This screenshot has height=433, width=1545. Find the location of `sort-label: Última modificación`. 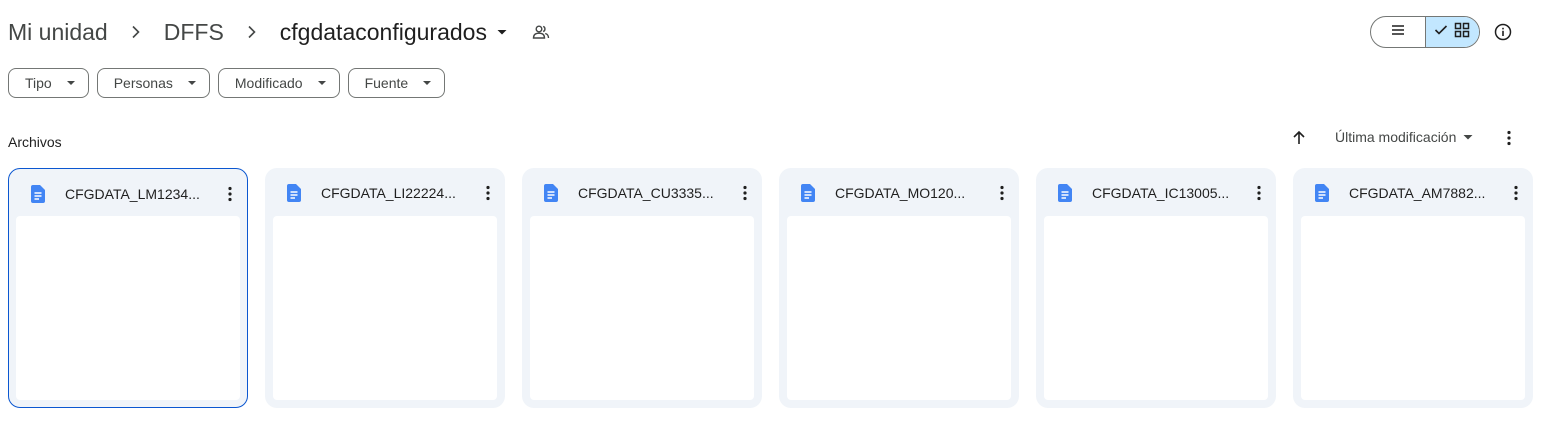

sort-label: Última modificación is located at coordinates (1396, 137).